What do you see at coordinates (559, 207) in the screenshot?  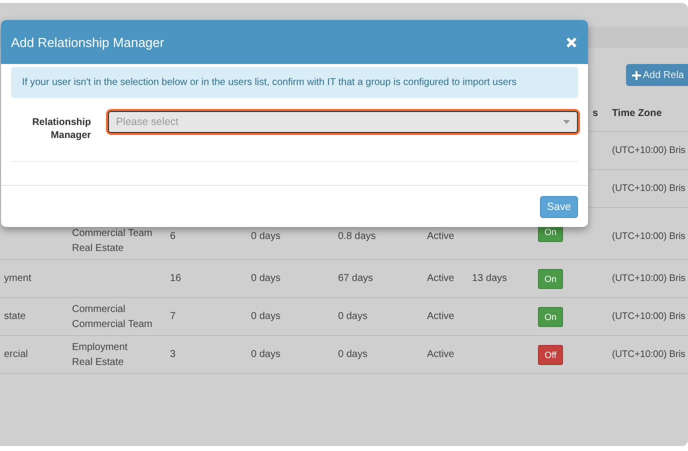 I see `save-button: Save` at bounding box center [559, 207].